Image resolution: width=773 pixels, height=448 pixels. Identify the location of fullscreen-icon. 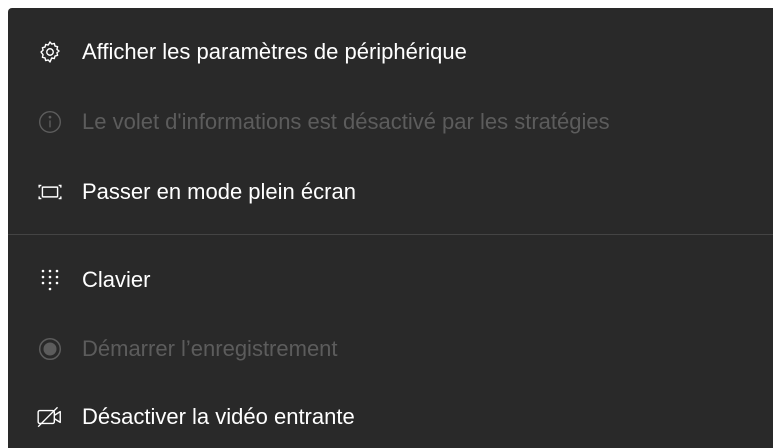
(50, 192).